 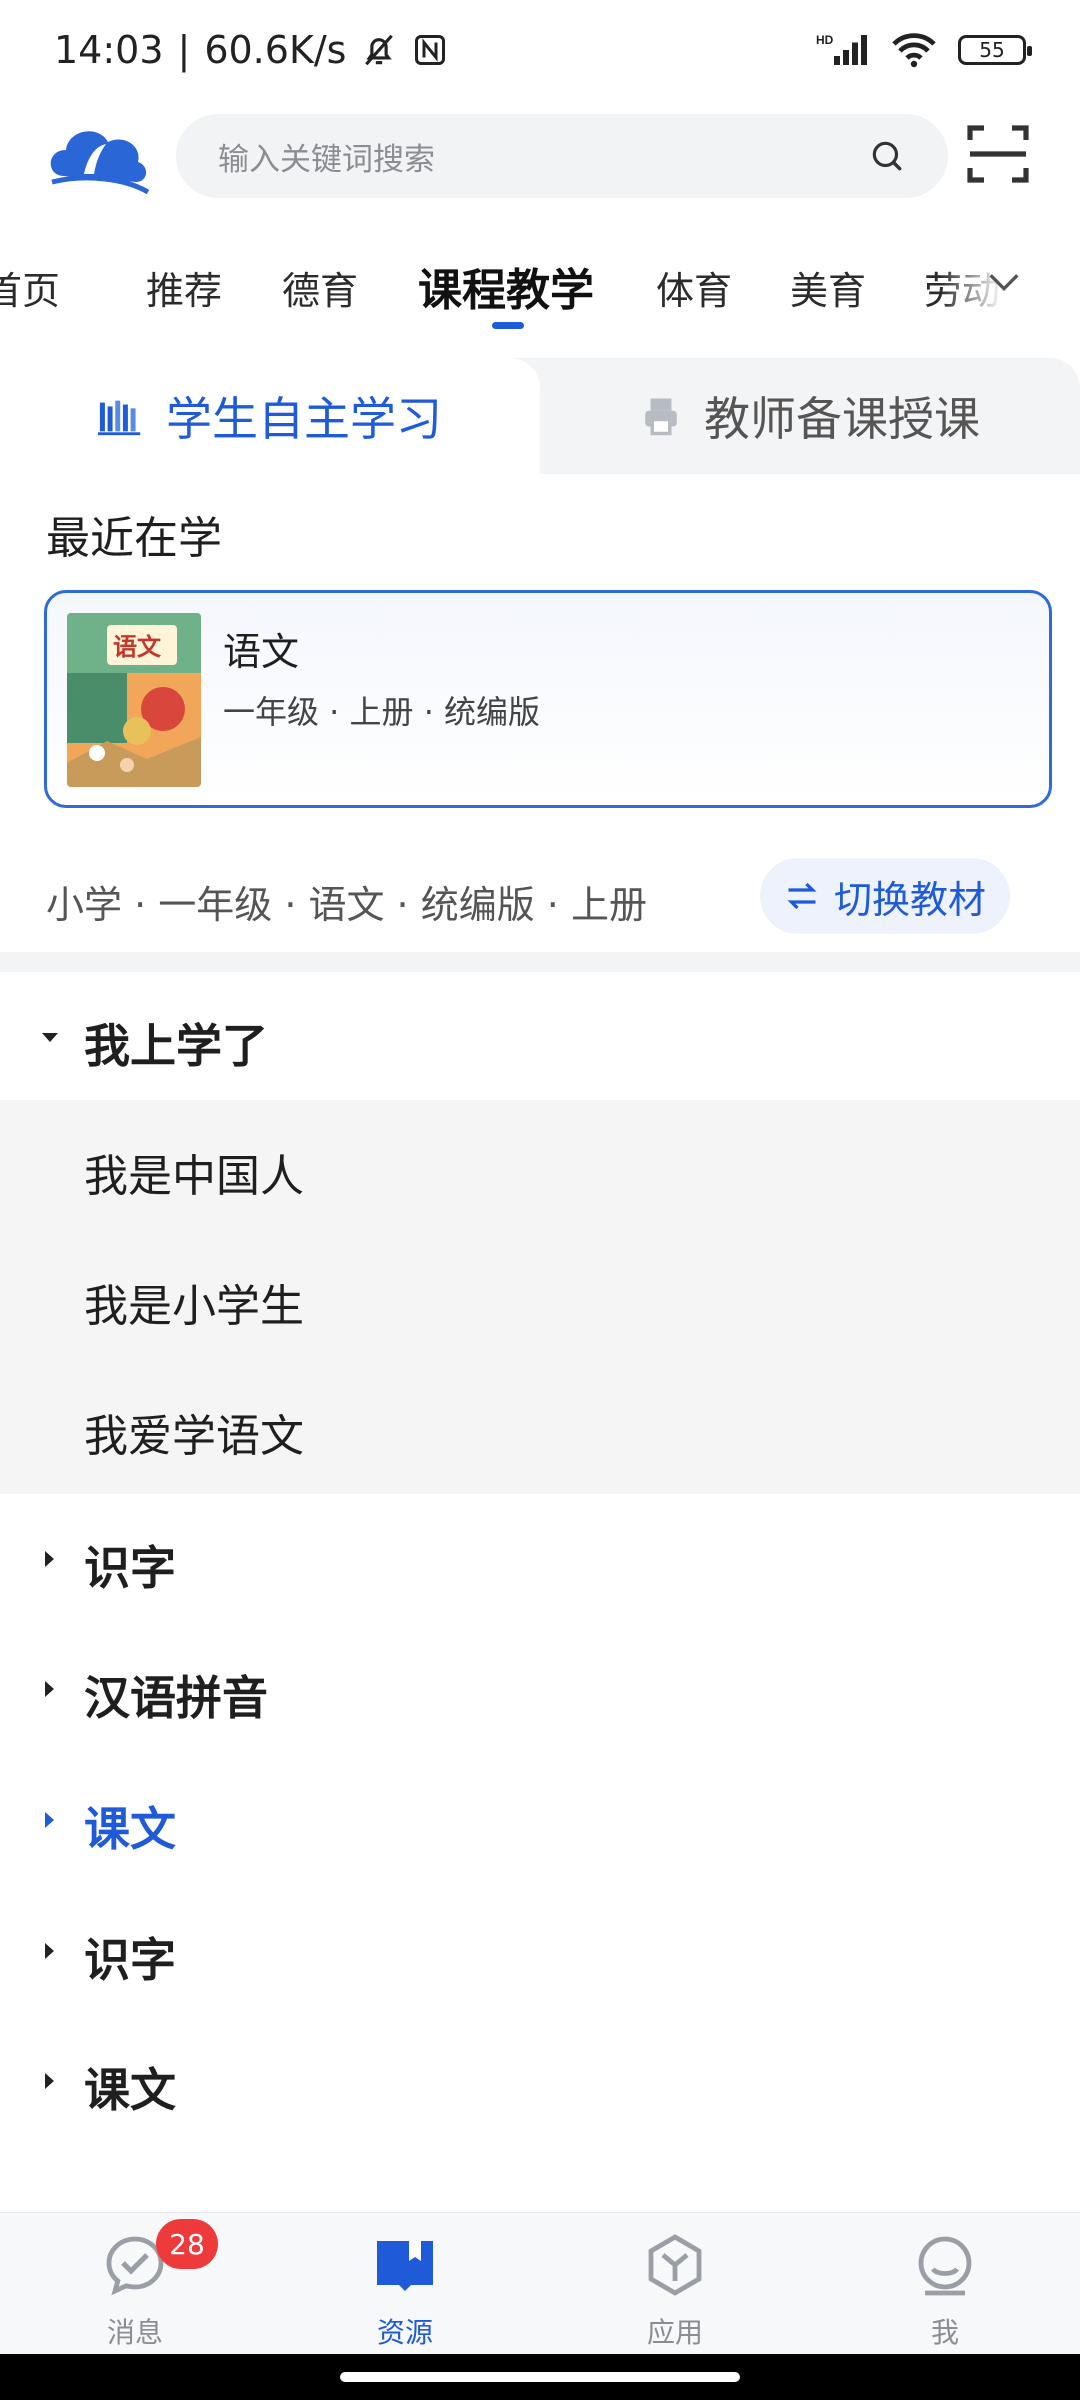 What do you see at coordinates (1004, 282) in the screenshot?
I see `chevron-down-icon` at bounding box center [1004, 282].